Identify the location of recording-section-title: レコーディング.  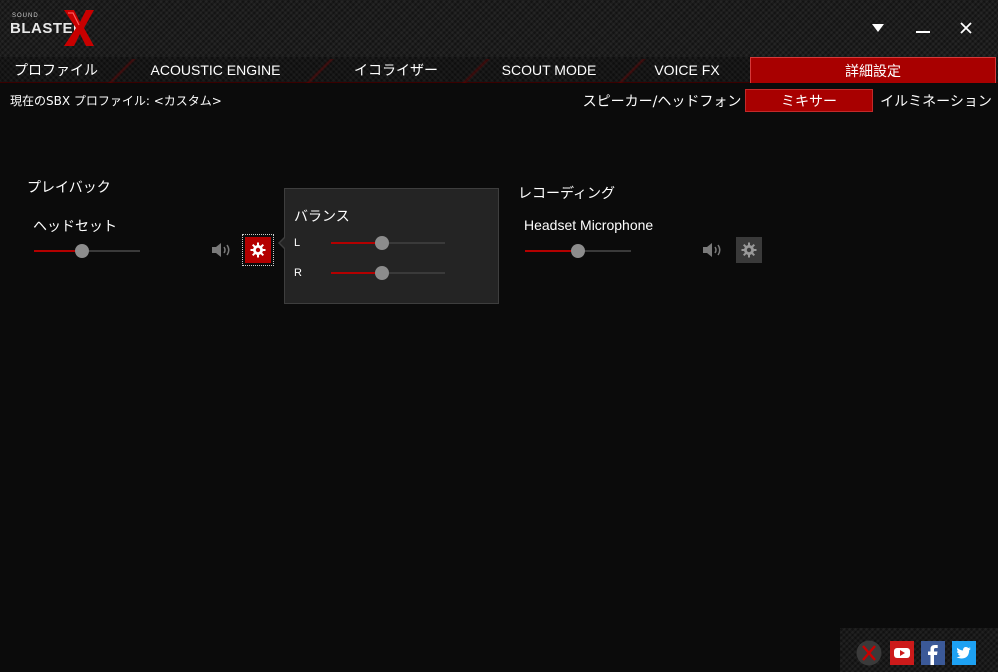
(567, 194).